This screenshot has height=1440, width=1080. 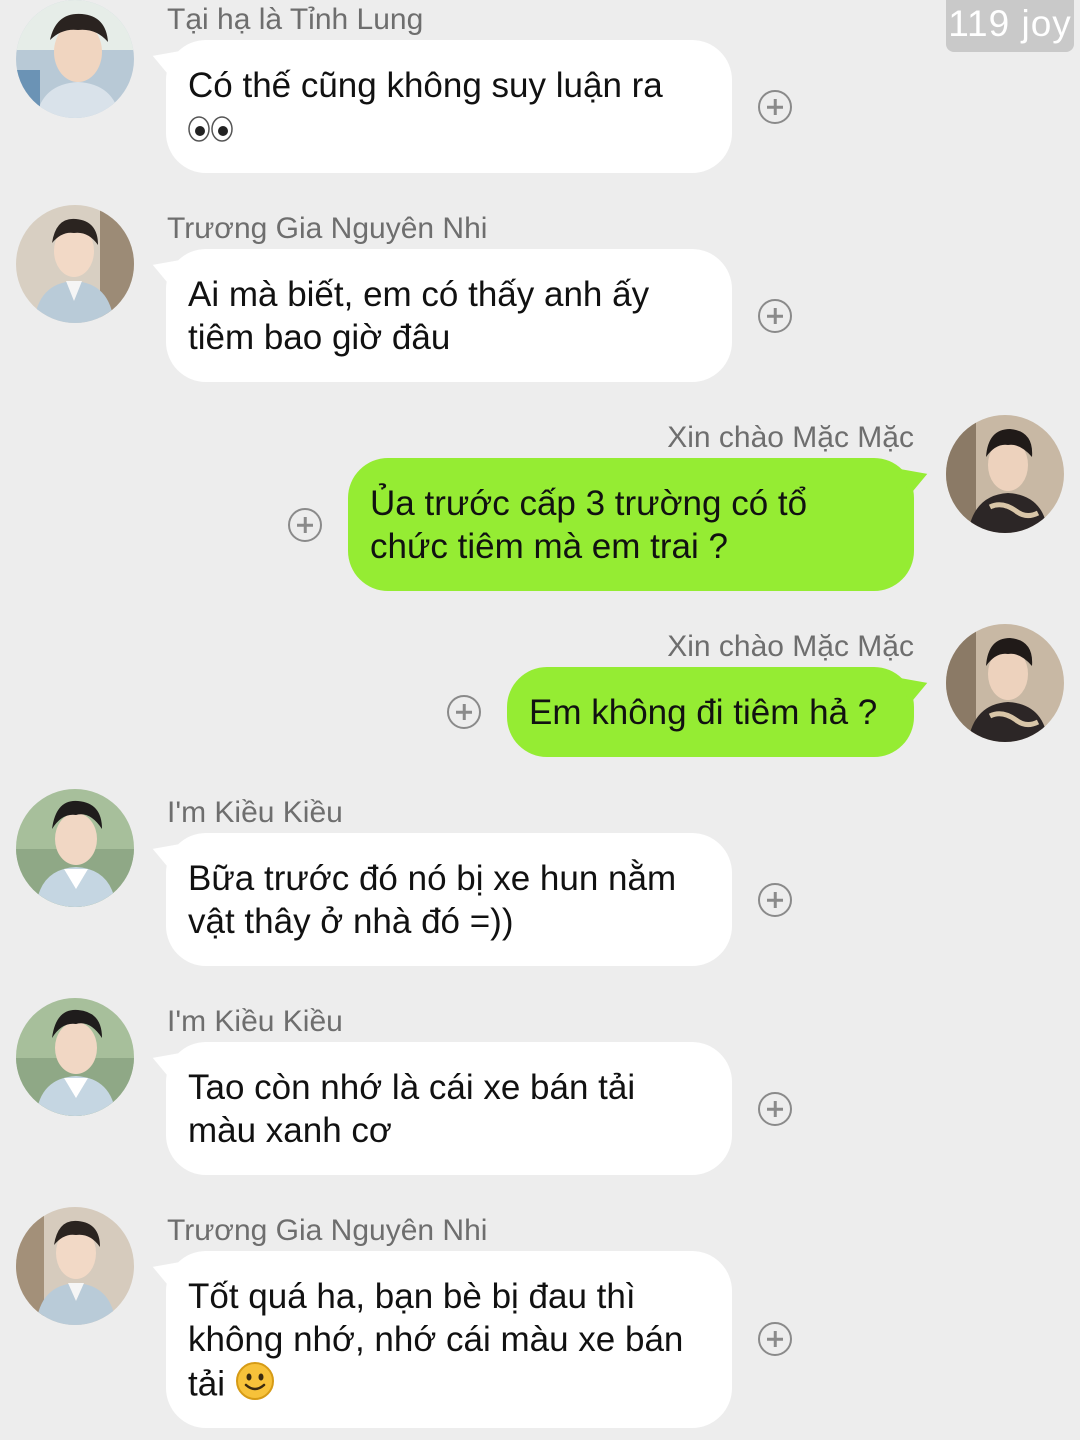 I want to click on message-text-line: Ủa trước cấp 3 trường có tổ, so click(x=589, y=503).